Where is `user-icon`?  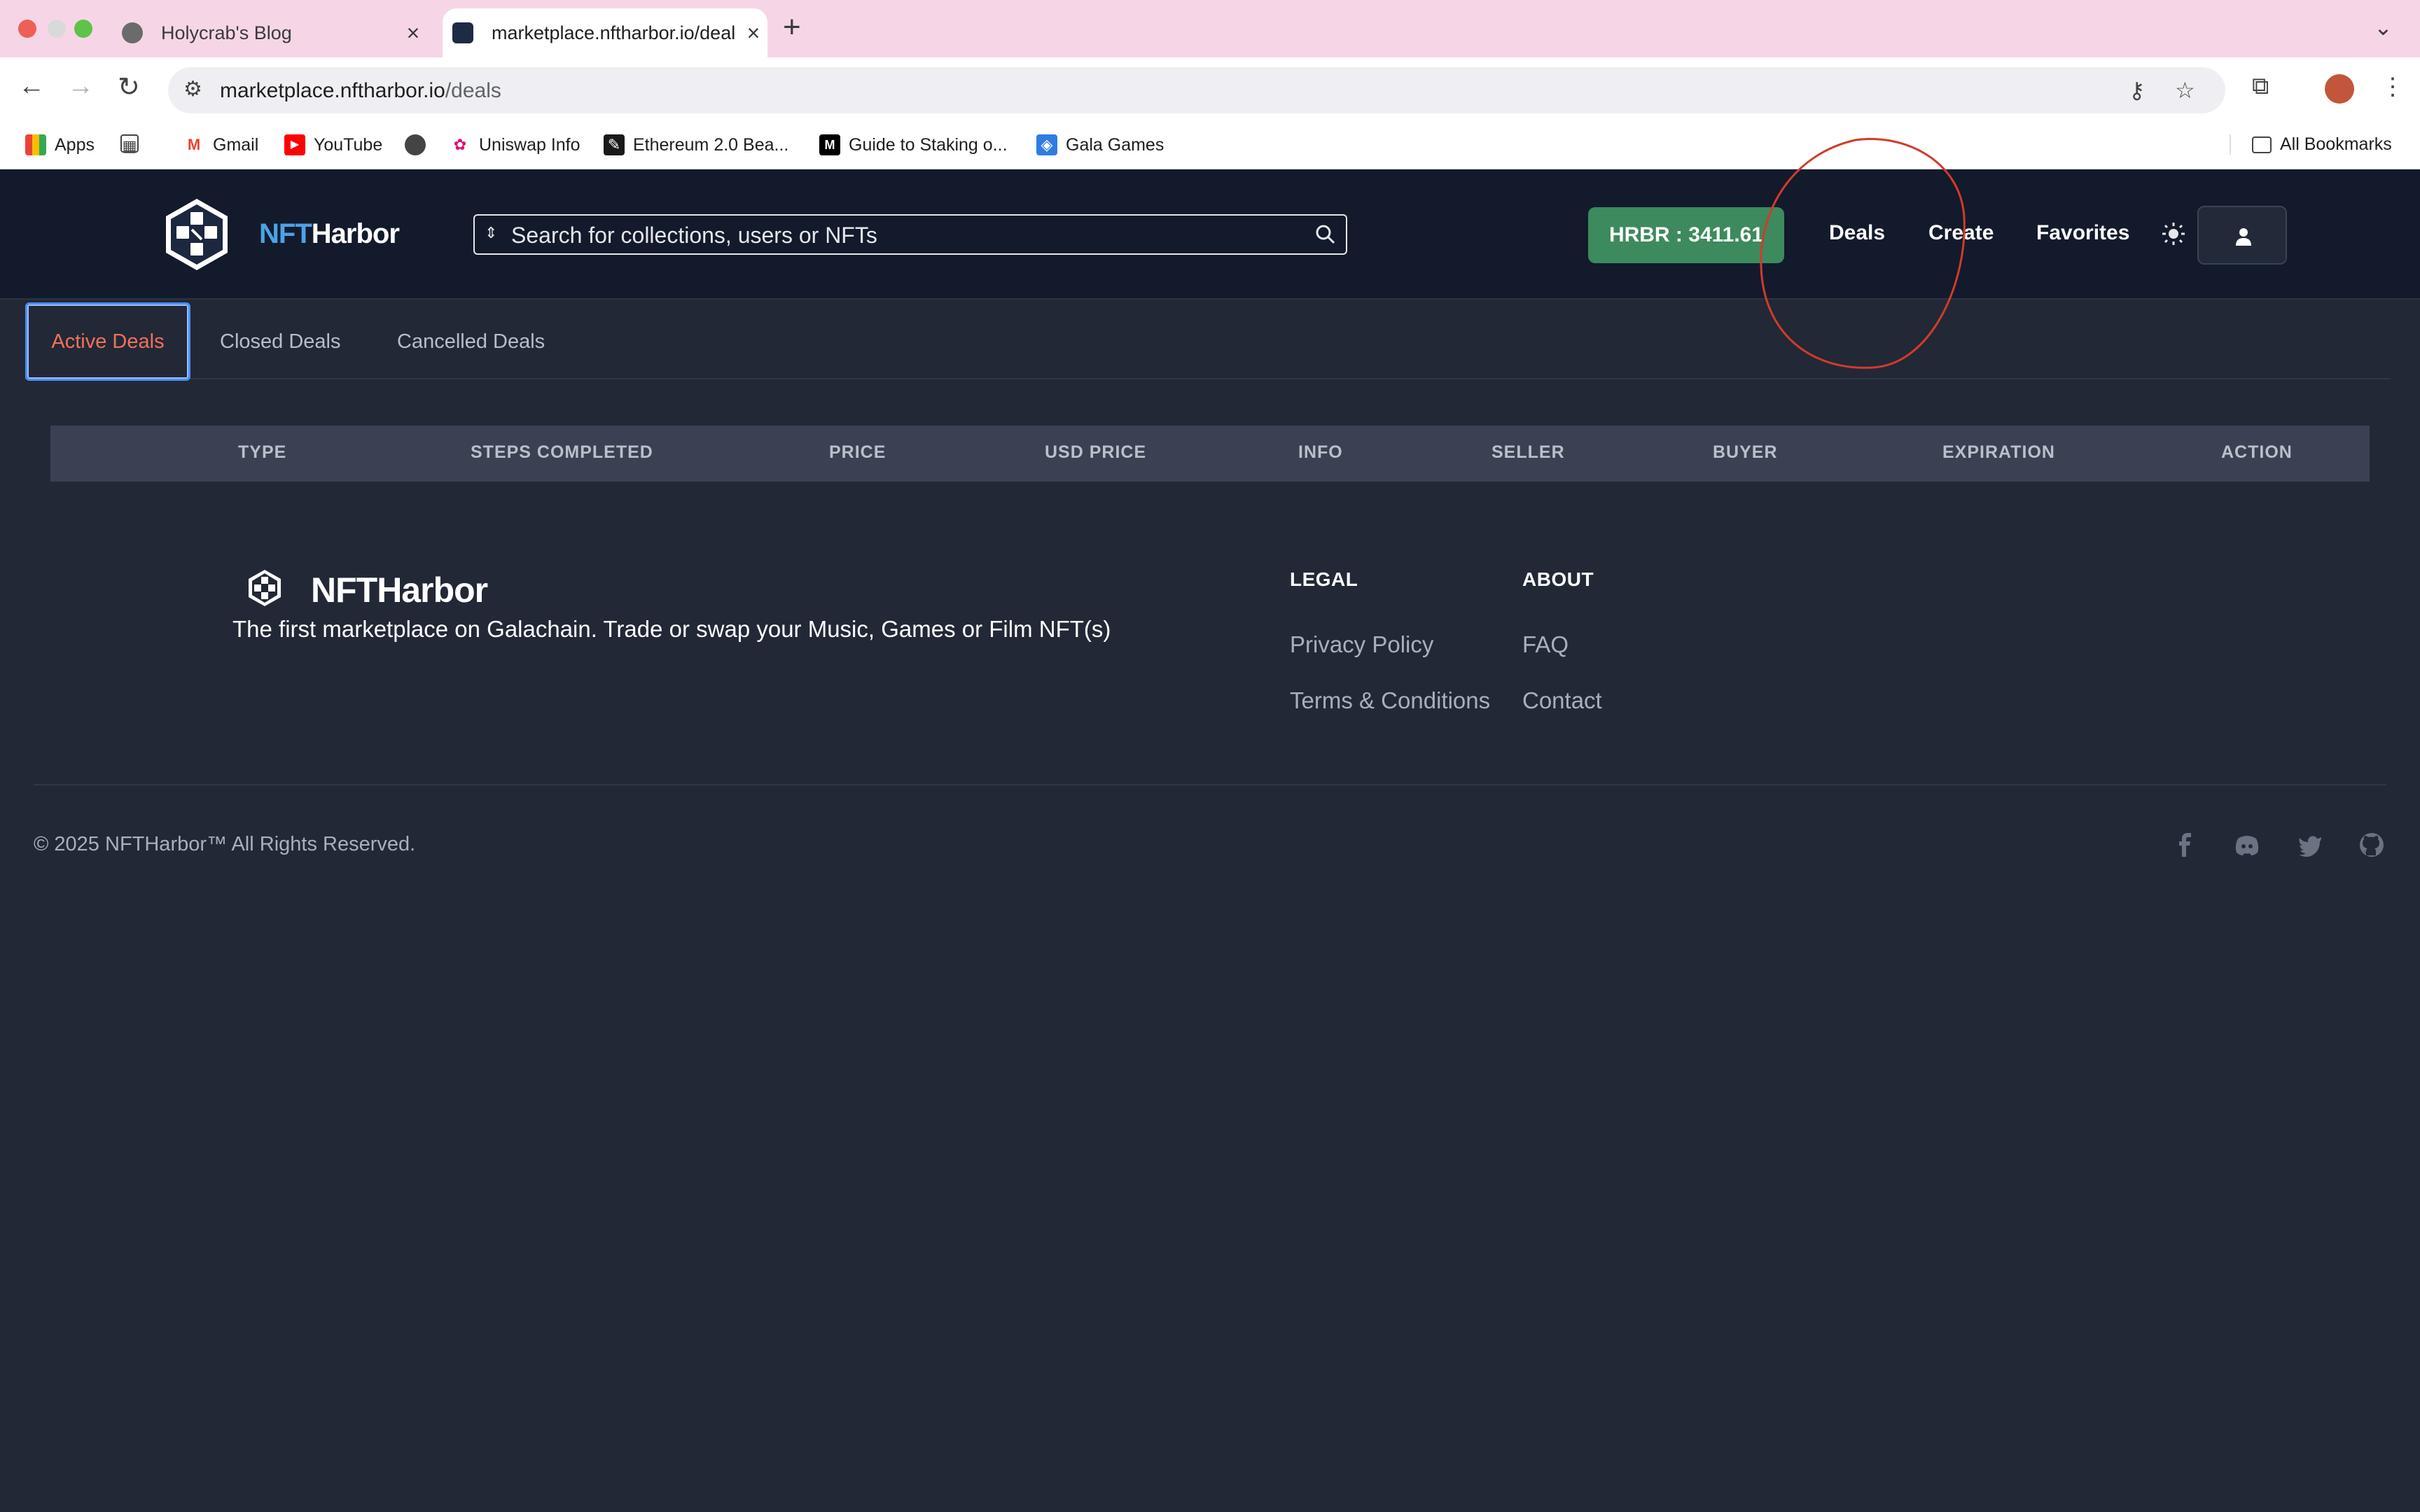 user-icon is located at coordinates (2243, 237).